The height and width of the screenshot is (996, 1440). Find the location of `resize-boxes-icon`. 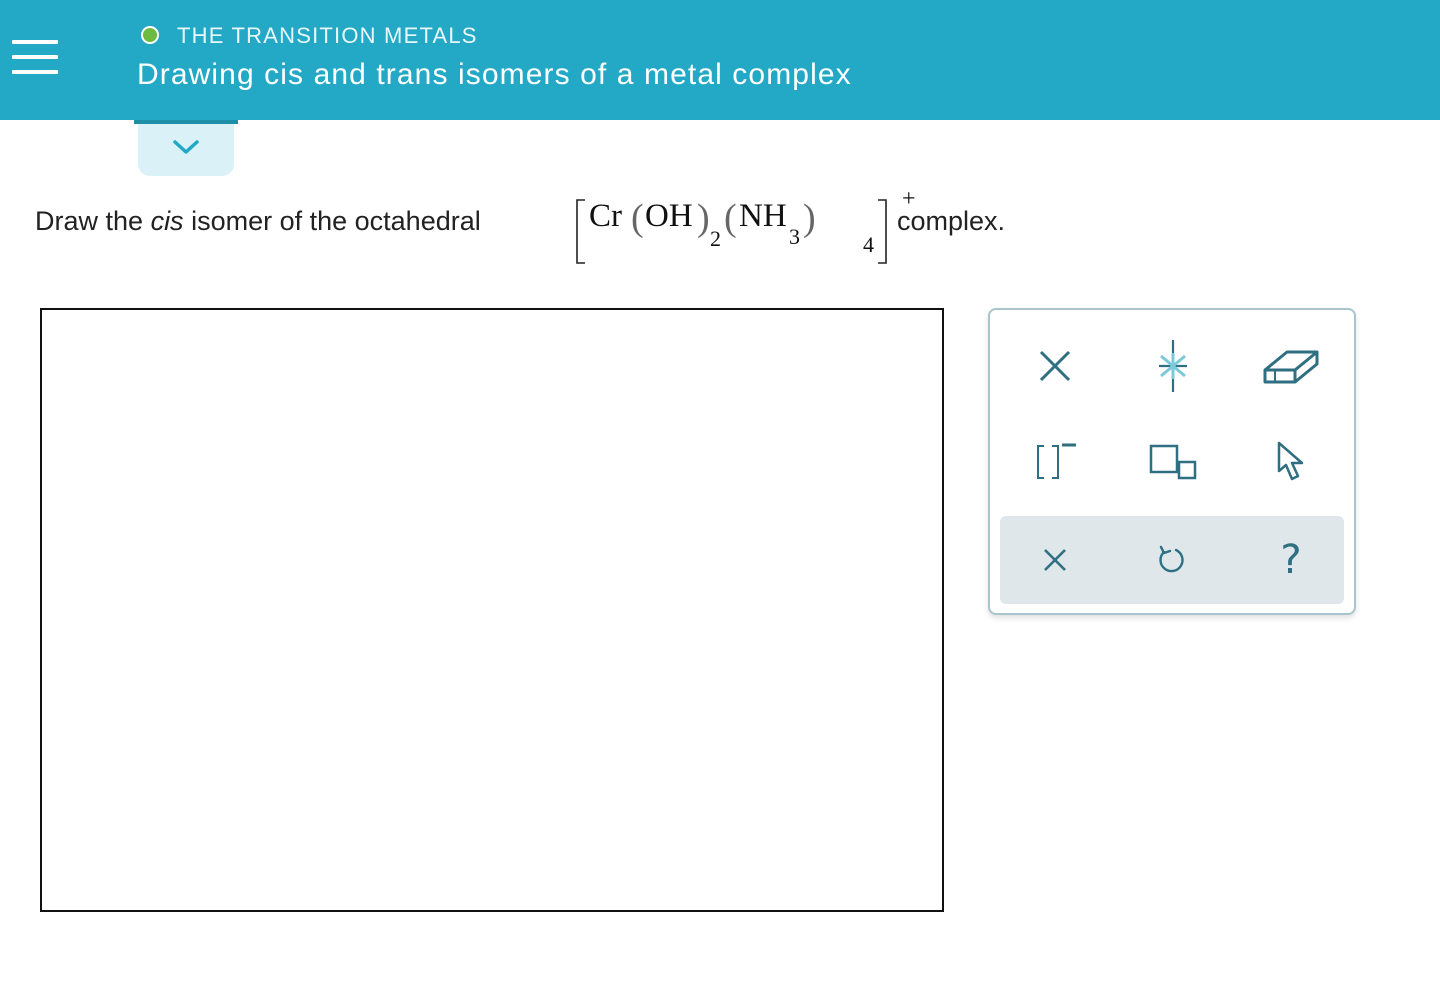

resize-boxes-icon is located at coordinates (1173, 462).